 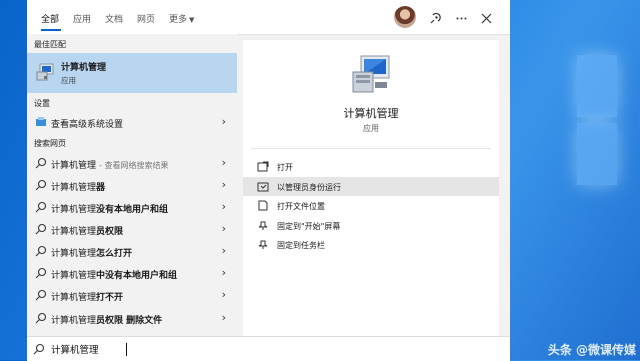 I want to click on tab-more: 更多 ▼, so click(x=181, y=18).